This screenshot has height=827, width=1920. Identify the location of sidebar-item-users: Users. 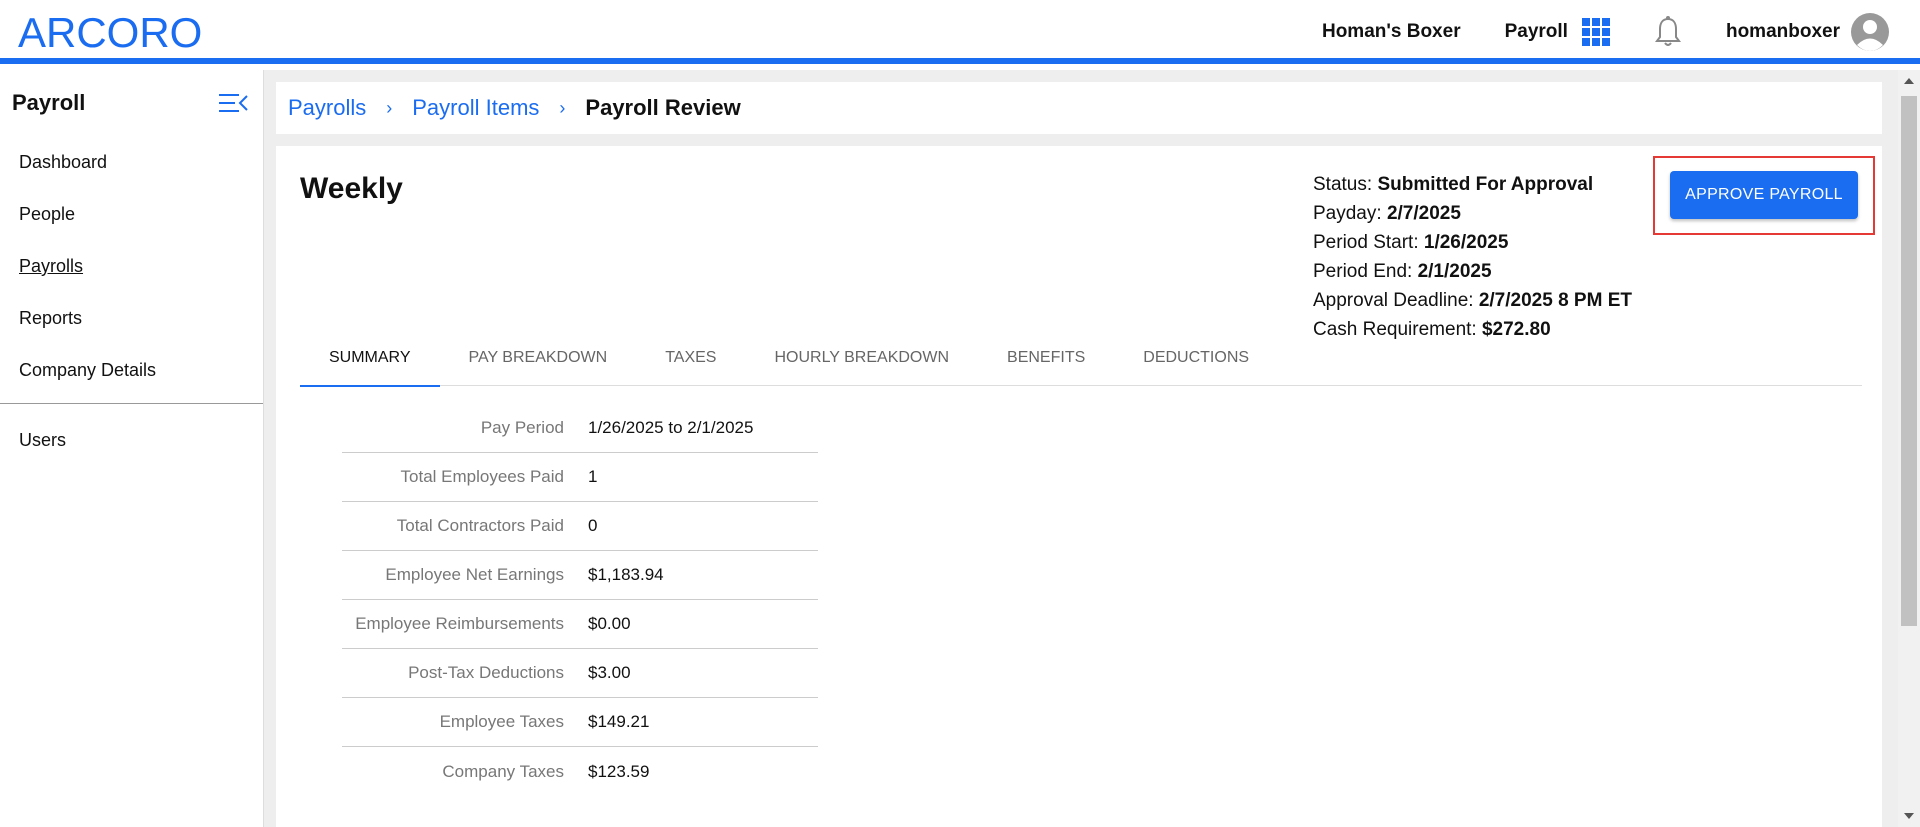
(131, 440).